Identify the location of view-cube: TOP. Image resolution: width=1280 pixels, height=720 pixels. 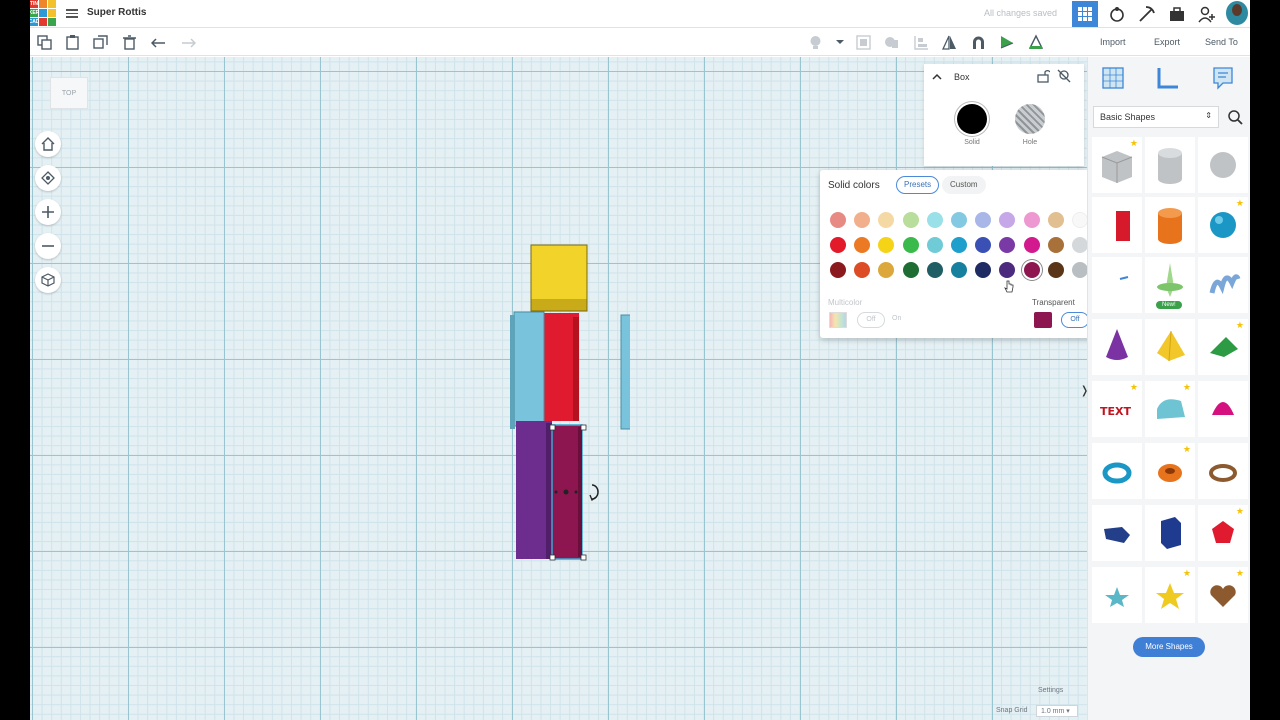
(69, 93).